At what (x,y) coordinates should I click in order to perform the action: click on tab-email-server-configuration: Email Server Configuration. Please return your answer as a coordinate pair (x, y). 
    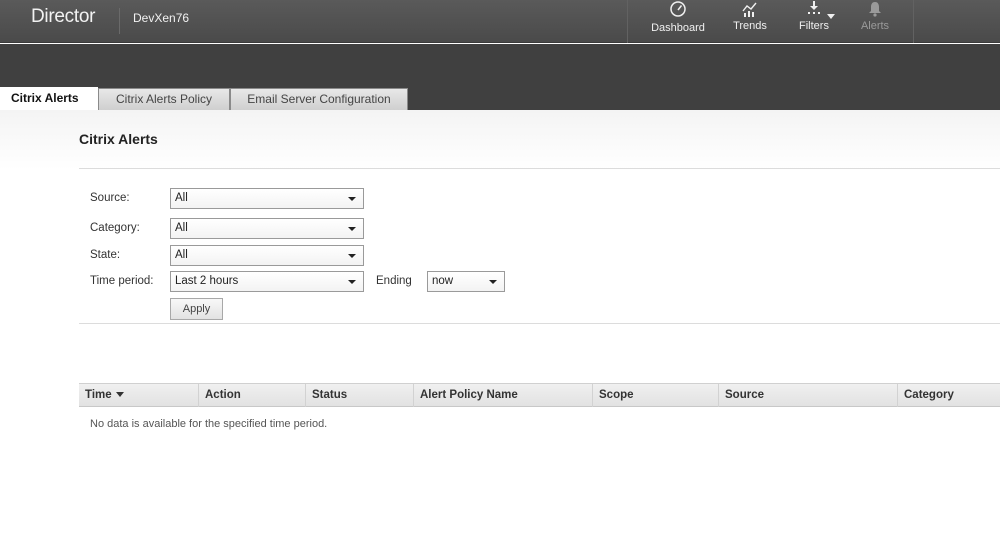
    Looking at the image, I should click on (319, 99).